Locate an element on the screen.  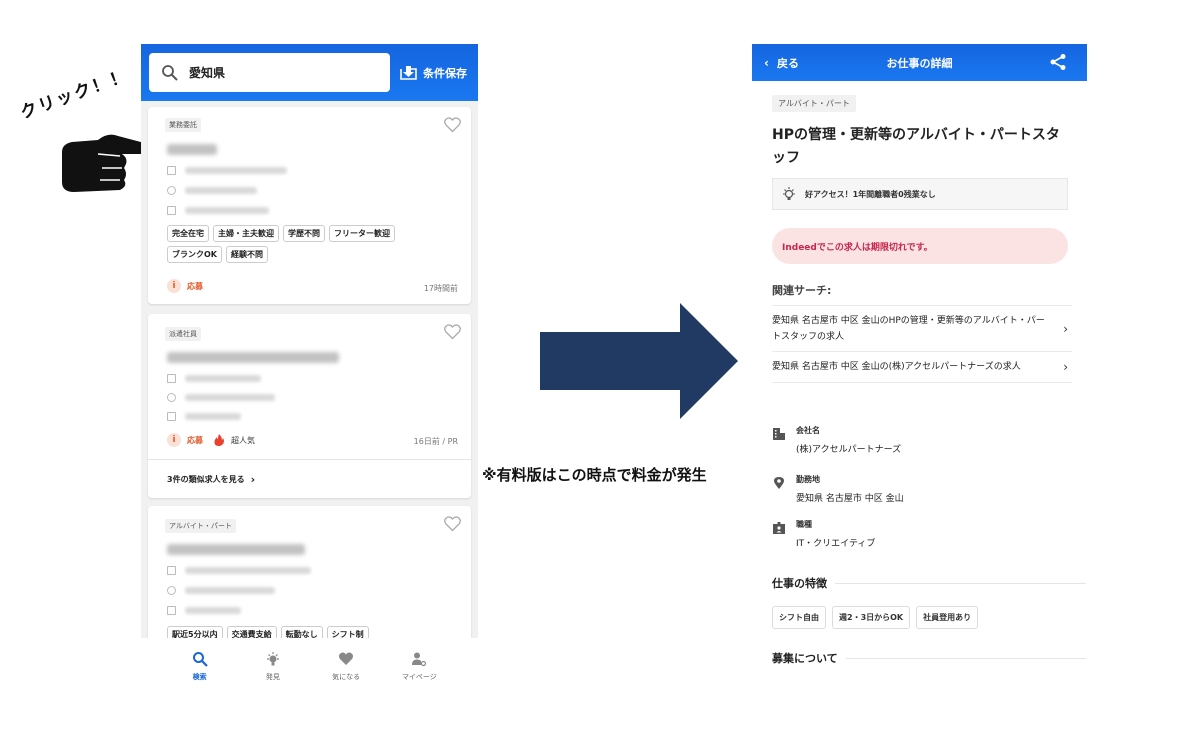
save-condition-button: 条件保存 is located at coordinates (433, 73).